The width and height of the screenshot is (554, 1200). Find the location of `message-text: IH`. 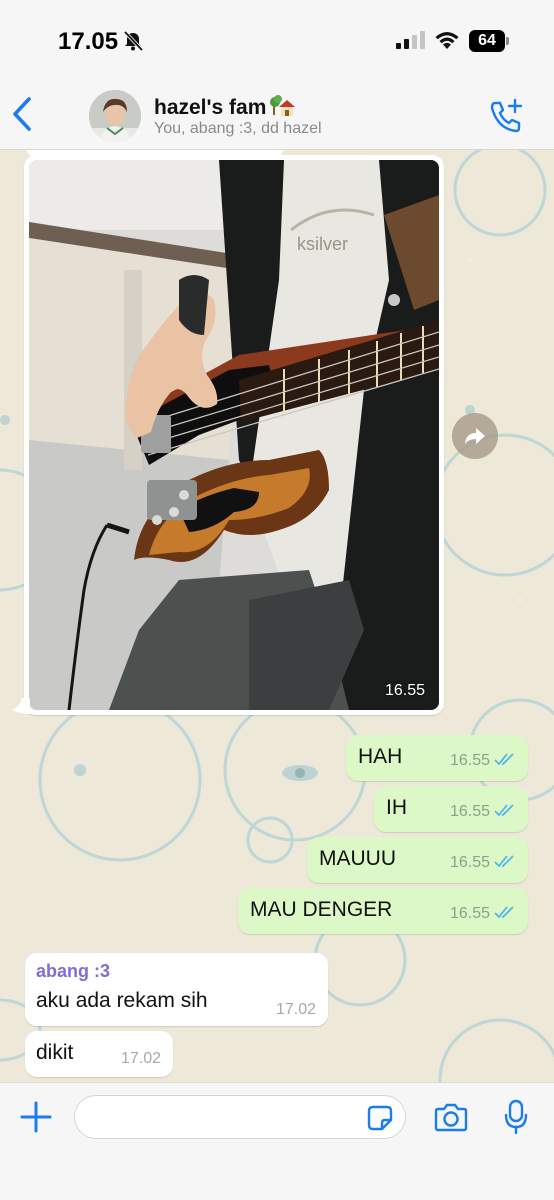

message-text: IH is located at coordinates (396, 807).